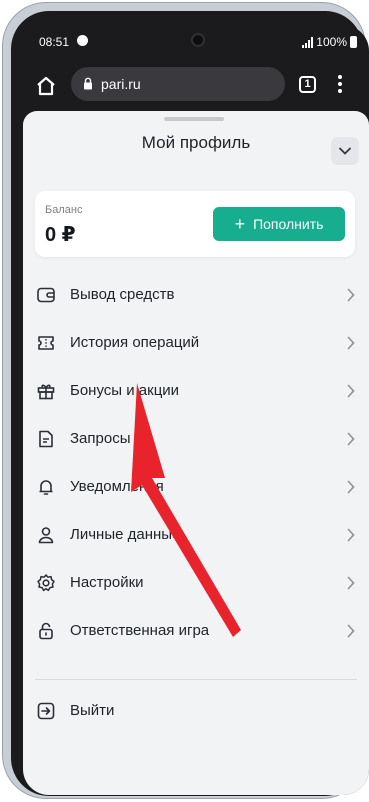 This screenshot has width=369, height=802. I want to click on menu-item-responsible-gaming: Ответственная игра, so click(196, 631).